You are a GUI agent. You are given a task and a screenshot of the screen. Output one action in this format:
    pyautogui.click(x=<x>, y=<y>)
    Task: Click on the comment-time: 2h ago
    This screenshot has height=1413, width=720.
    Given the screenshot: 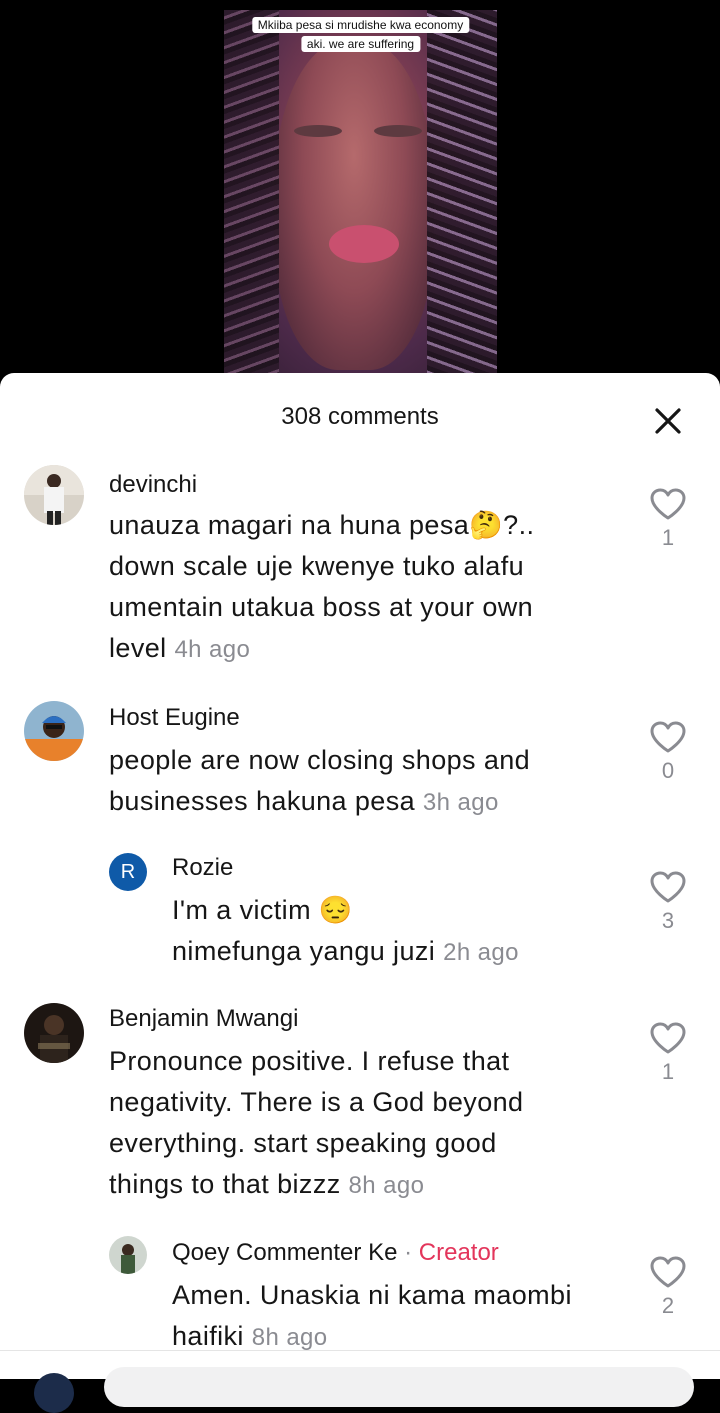 What is the action you would take?
    pyautogui.click(x=481, y=952)
    